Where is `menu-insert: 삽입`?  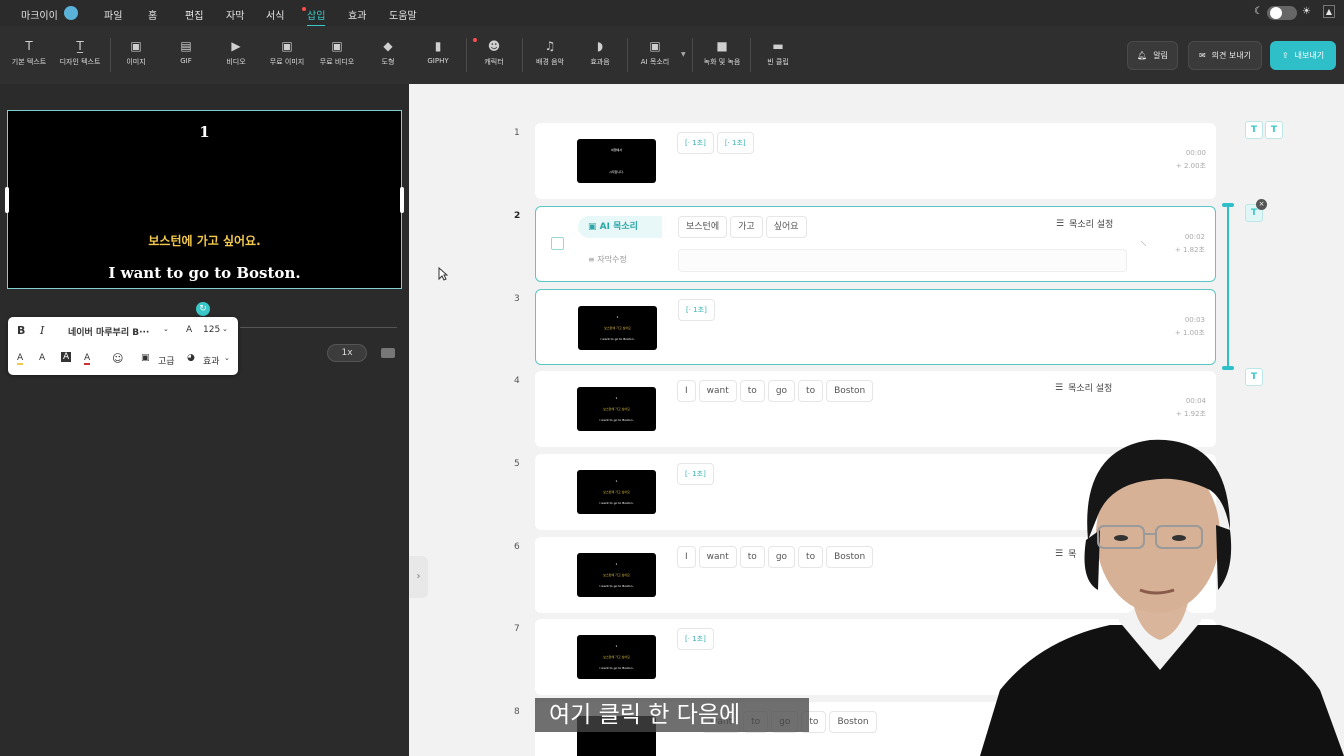
menu-insert: 삽입 is located at coordinates (316, 17).